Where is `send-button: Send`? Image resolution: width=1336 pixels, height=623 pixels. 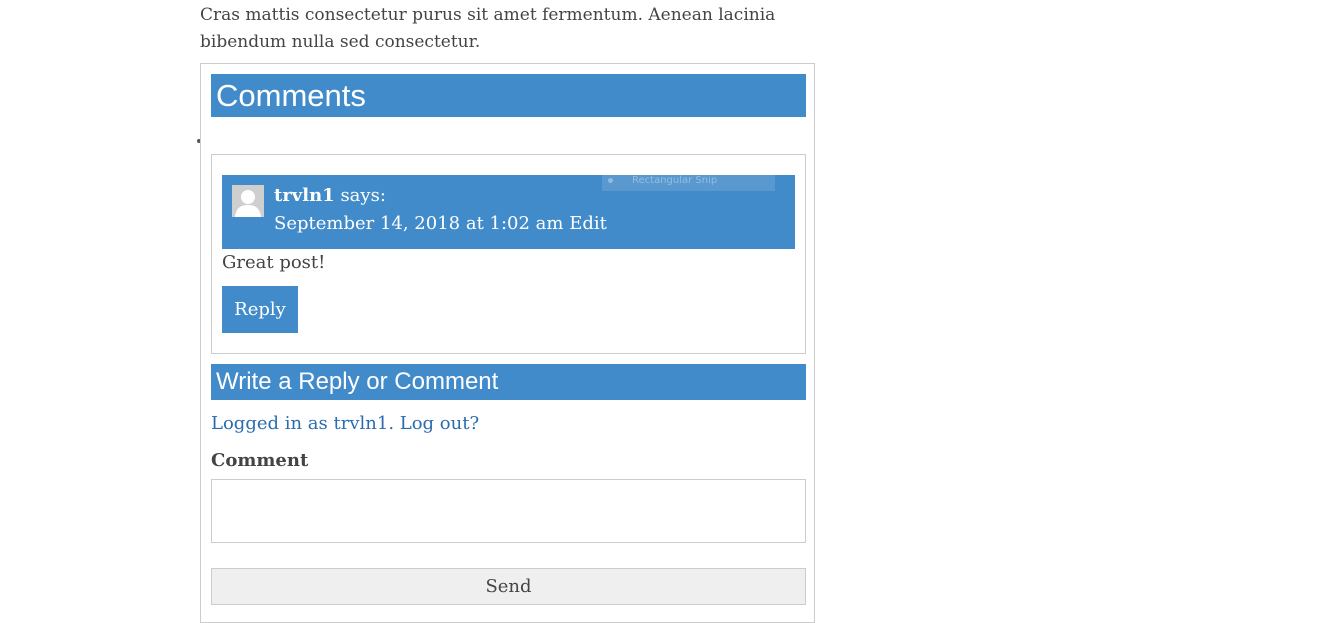
send-button: Send is located at coordinates (508, 586).